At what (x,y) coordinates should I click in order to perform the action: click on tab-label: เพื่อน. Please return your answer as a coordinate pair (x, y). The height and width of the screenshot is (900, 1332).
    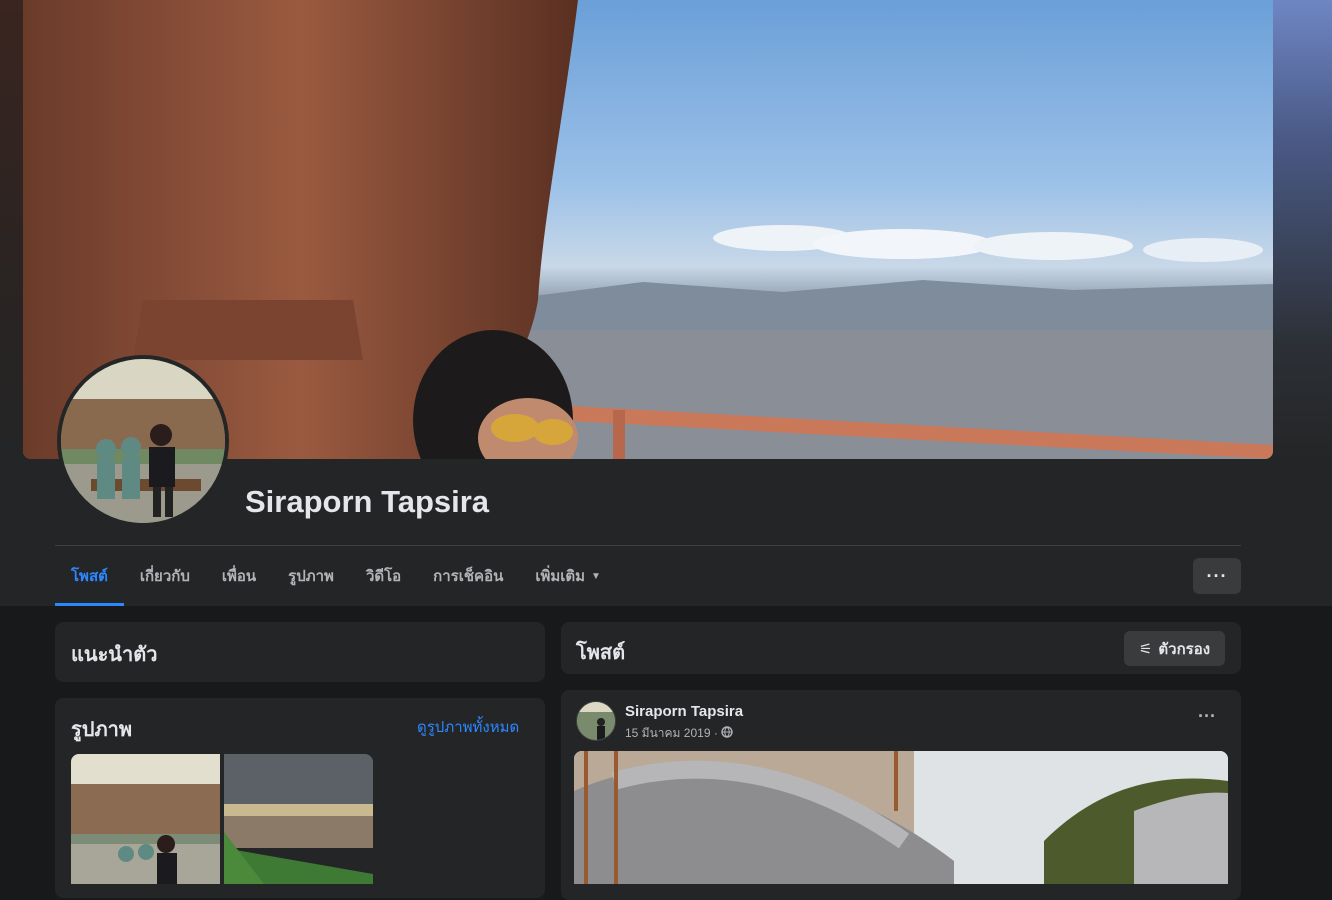
    Looking at the image, I should click on (239, 576).